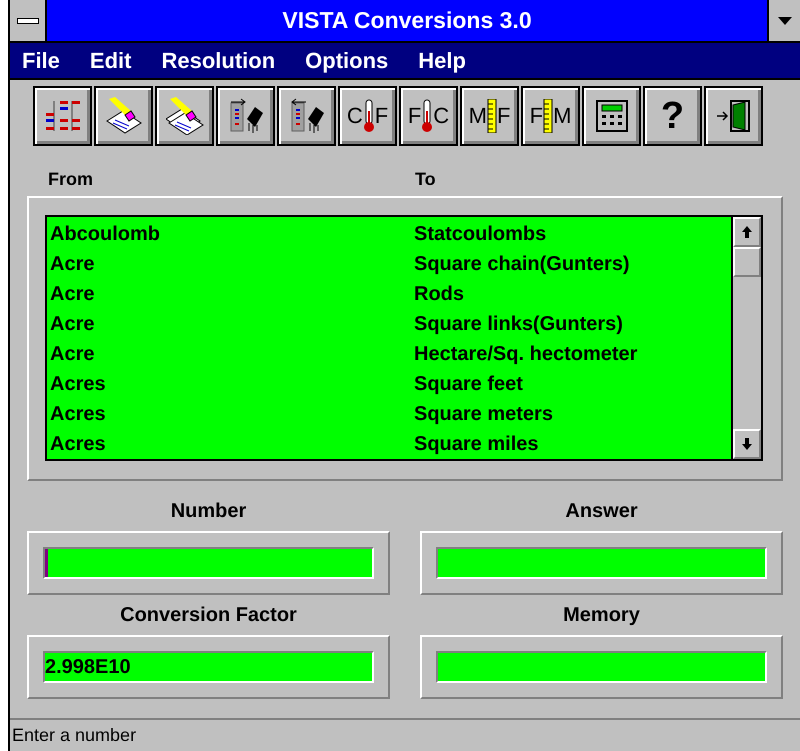 This screenshot has height=751, width=800. Describe the element at coordinates (601, 511) in the screenshot. I see `field-label: Answer` at that location.